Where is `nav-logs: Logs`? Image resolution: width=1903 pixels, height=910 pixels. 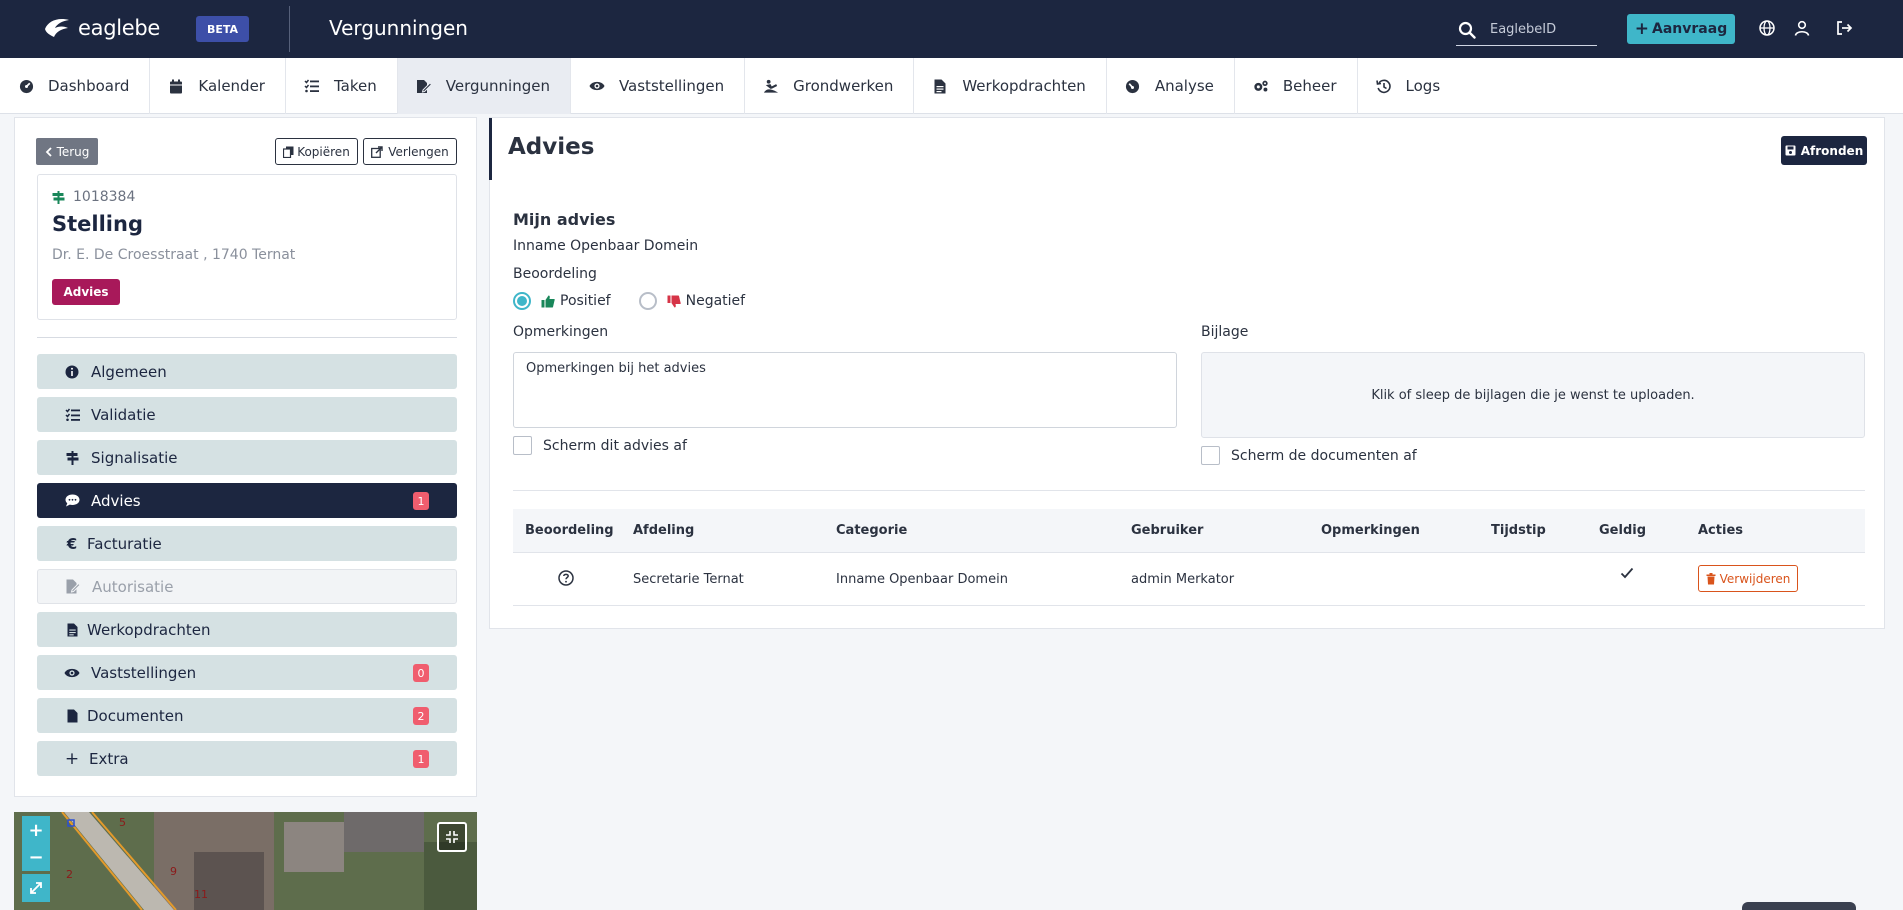 nav-logs: Logs is located at coordinates (1409, 86).